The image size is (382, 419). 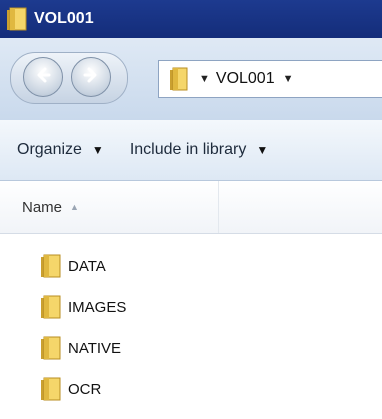 I want to click on title-bar: VOL001, so click(x=191, y=19).